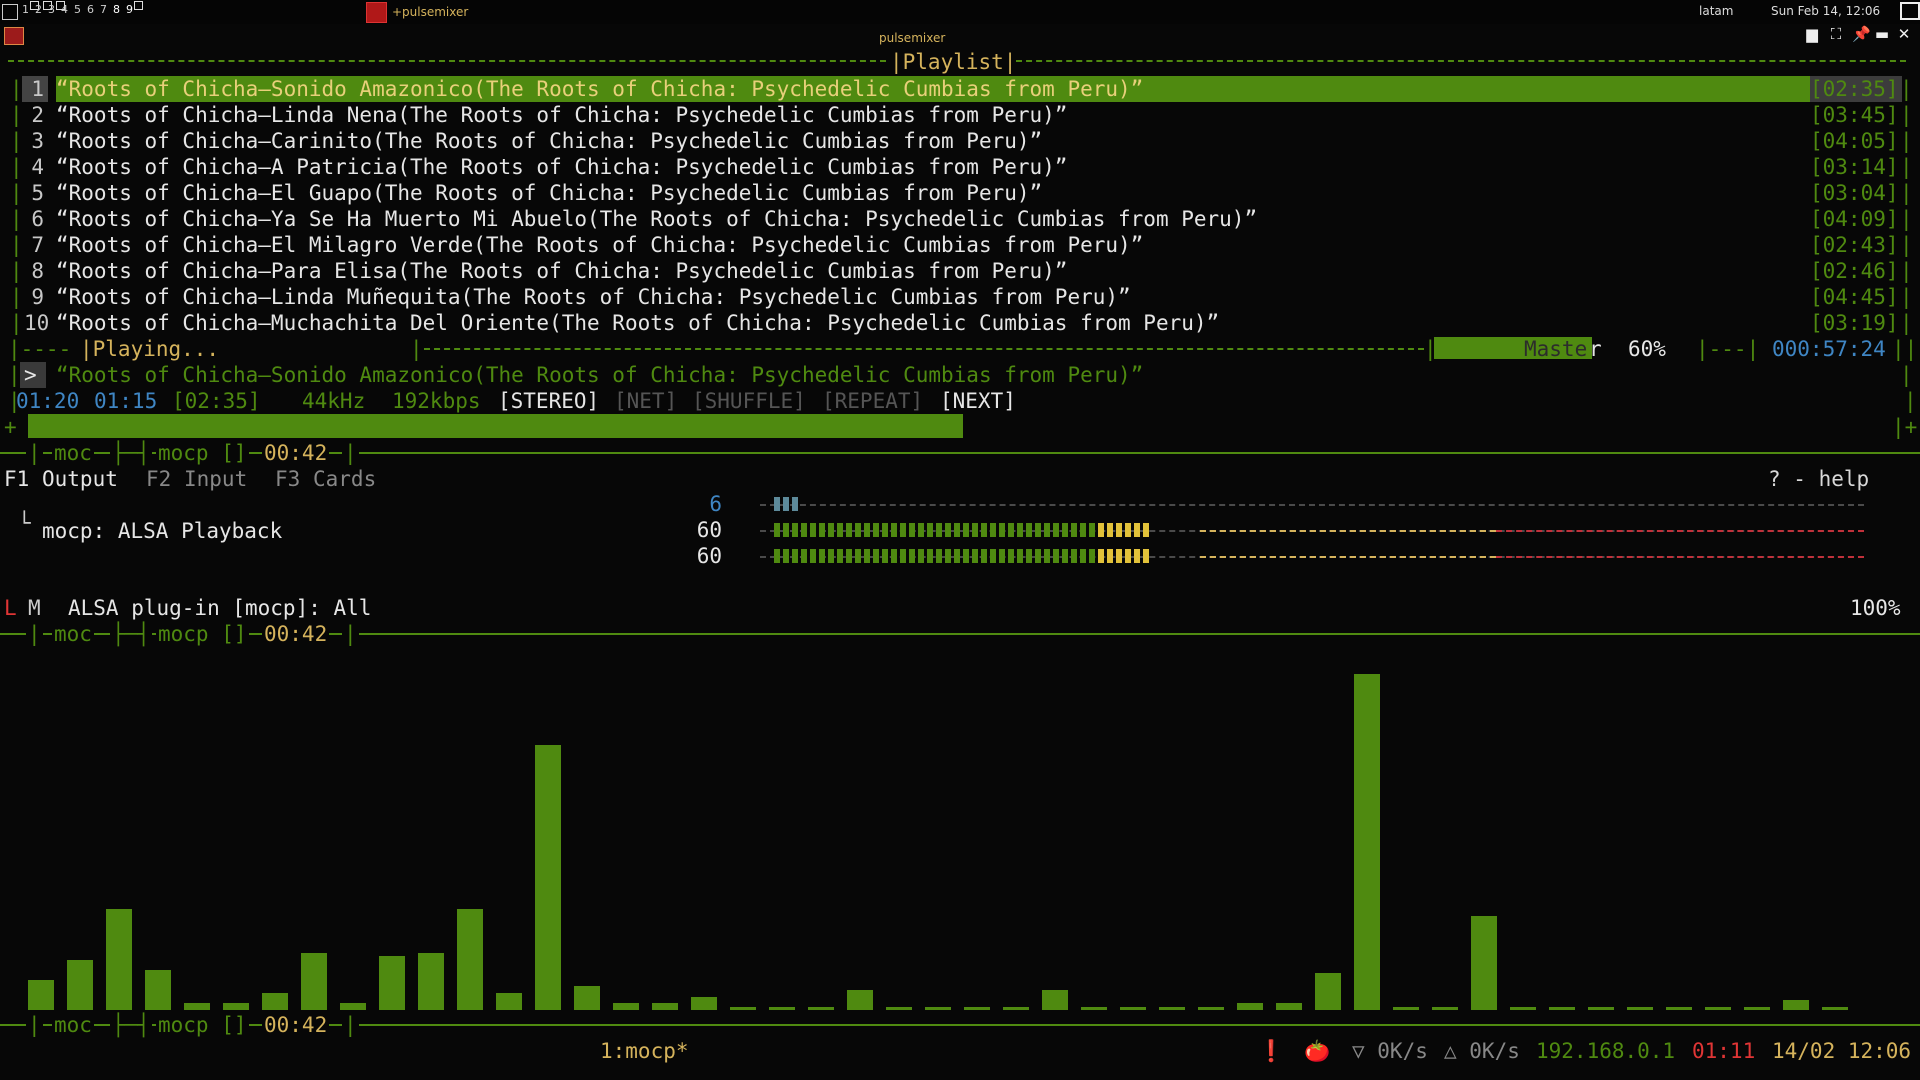 Image resolution: width=1920 pixels, height=1080 pixels. What do you see at coordinates (1854, 167) in the screenshot?
I see `track-duration: [03:14]` at bounding box center [1854, 167].